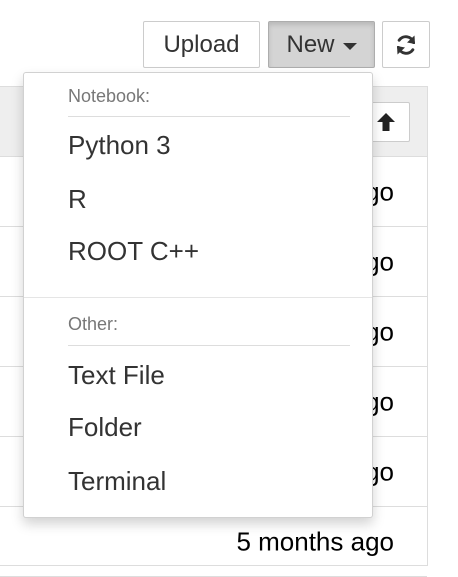 The image size is (458, 577). What do you see at coordinates (109, 96) in the screenshot?
I see `notebook-section-header: Notebook:` at bounding box center [109, 96].